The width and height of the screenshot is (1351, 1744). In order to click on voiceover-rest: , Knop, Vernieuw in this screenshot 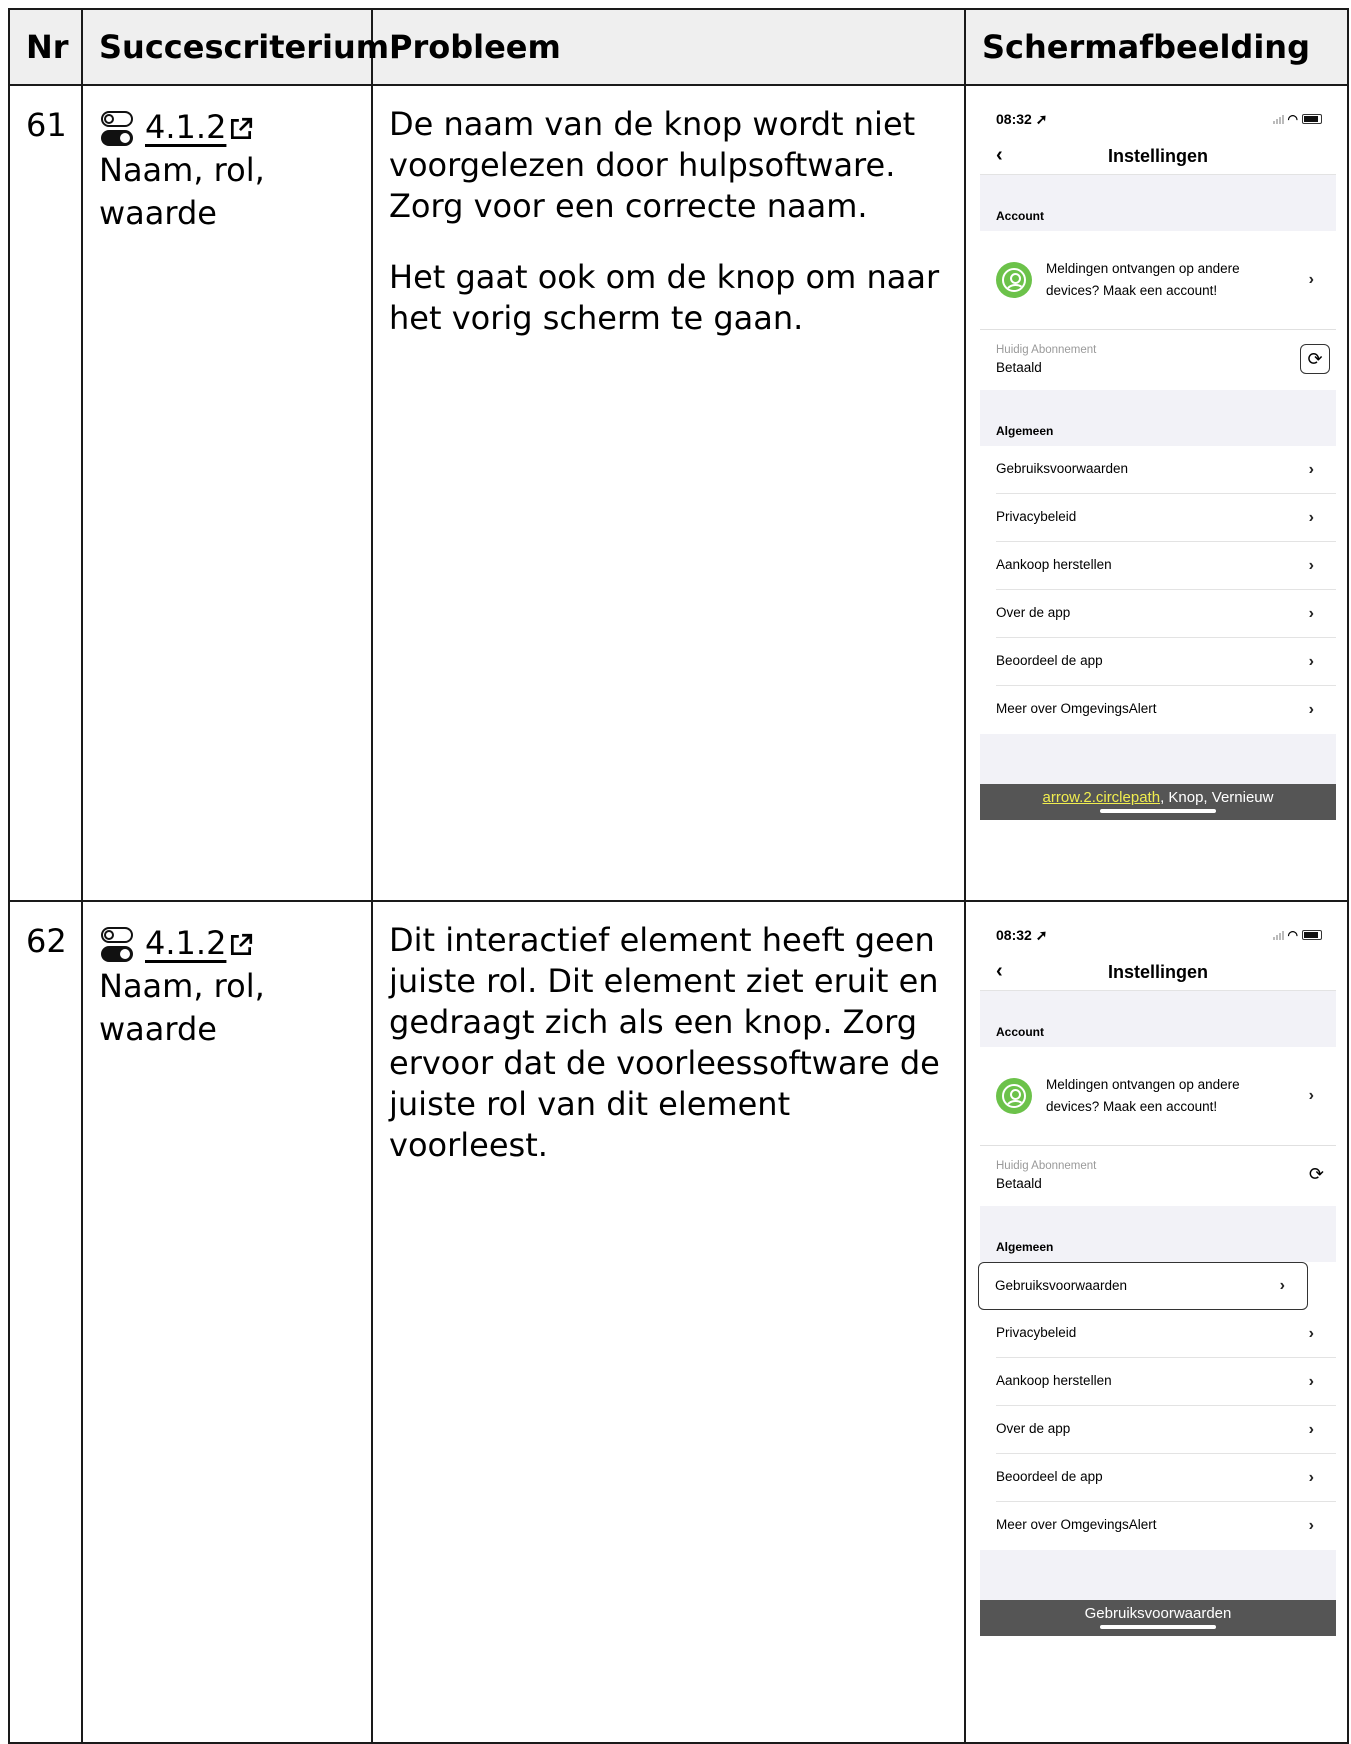, I will do `click(1217, 797)`.